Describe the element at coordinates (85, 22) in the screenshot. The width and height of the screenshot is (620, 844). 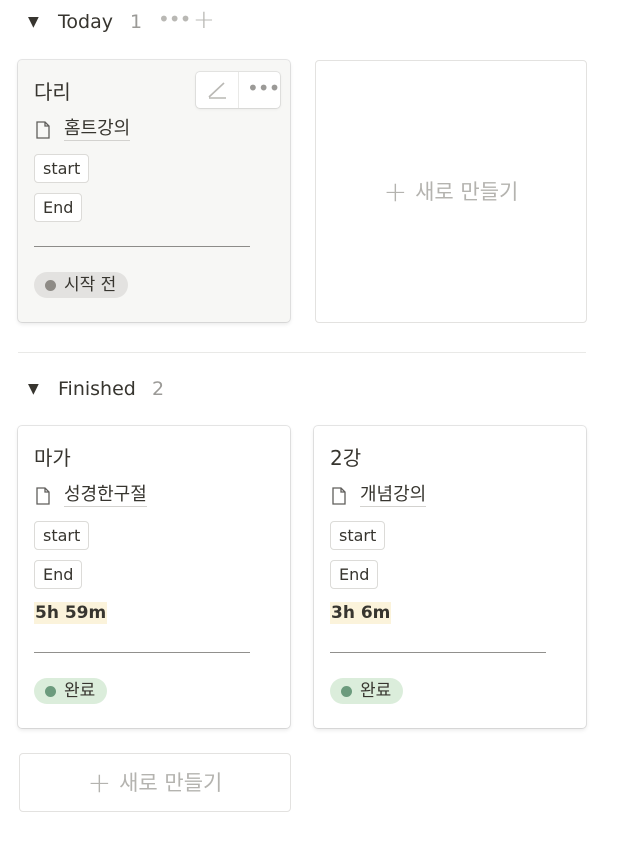
I see `group-title: Today` at that location.